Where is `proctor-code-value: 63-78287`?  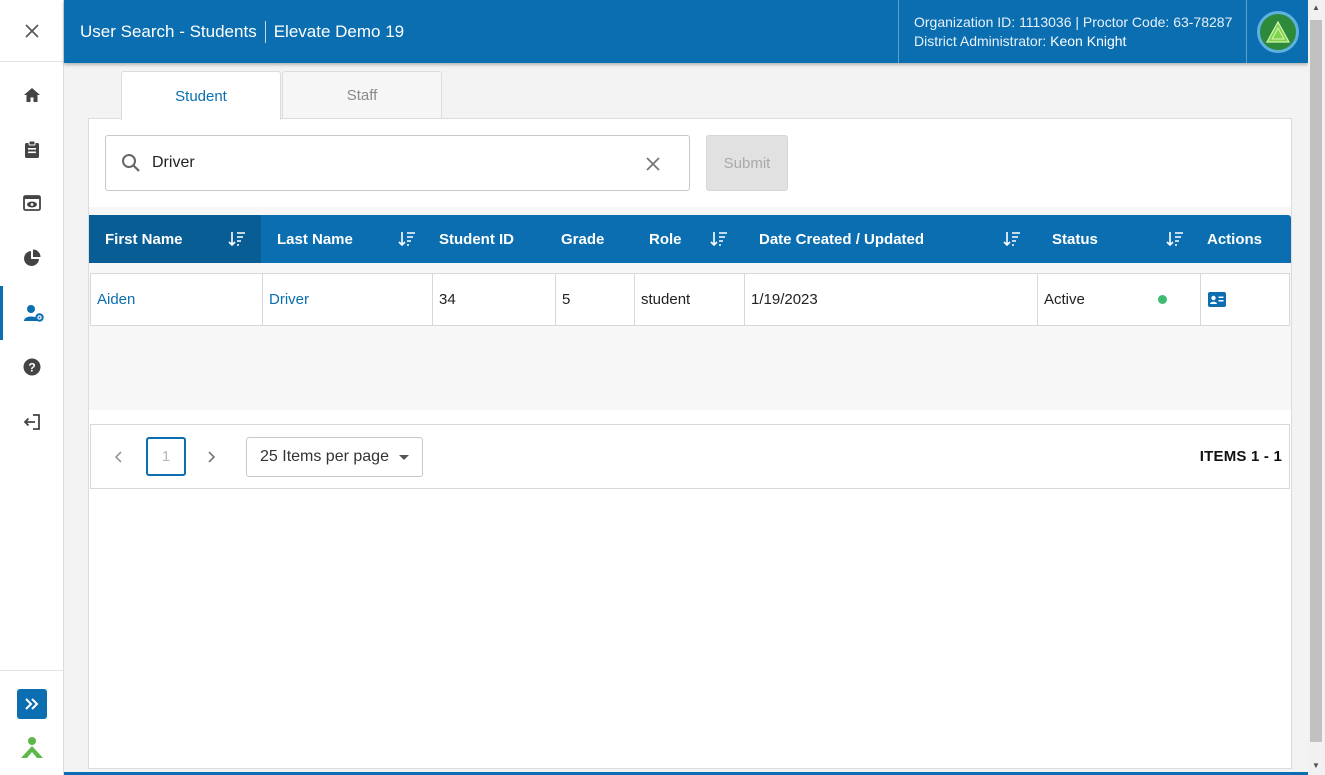
proctor-code-value: 63-78287 is located at coordinates (1203, 22).